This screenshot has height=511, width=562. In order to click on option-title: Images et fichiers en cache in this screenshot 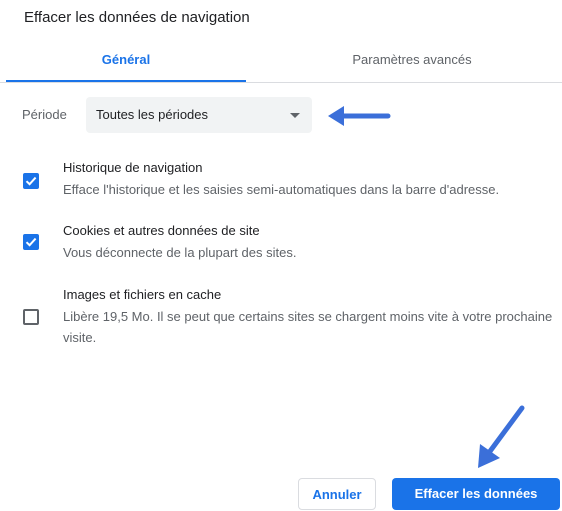, I will do `click(142, 294)`.